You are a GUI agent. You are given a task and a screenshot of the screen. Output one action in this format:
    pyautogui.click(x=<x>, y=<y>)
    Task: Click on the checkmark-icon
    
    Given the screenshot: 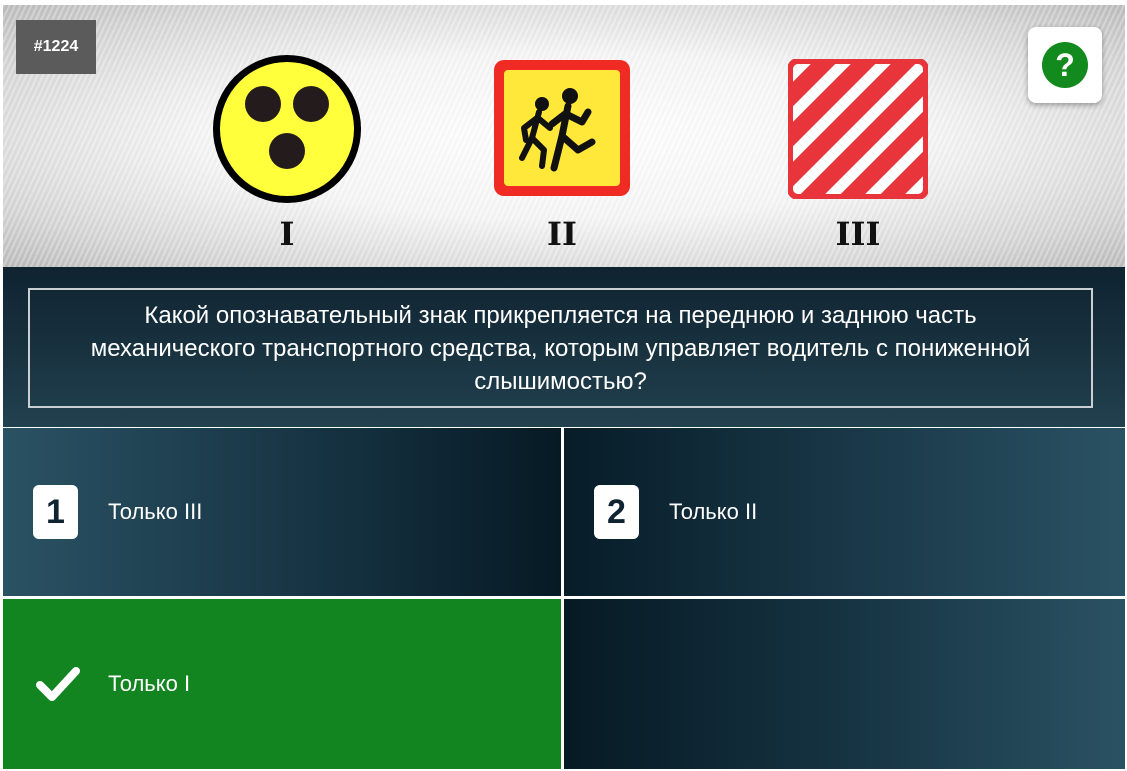 What is the action you would take?
    pyautogui.click(x=58, y=684)
    